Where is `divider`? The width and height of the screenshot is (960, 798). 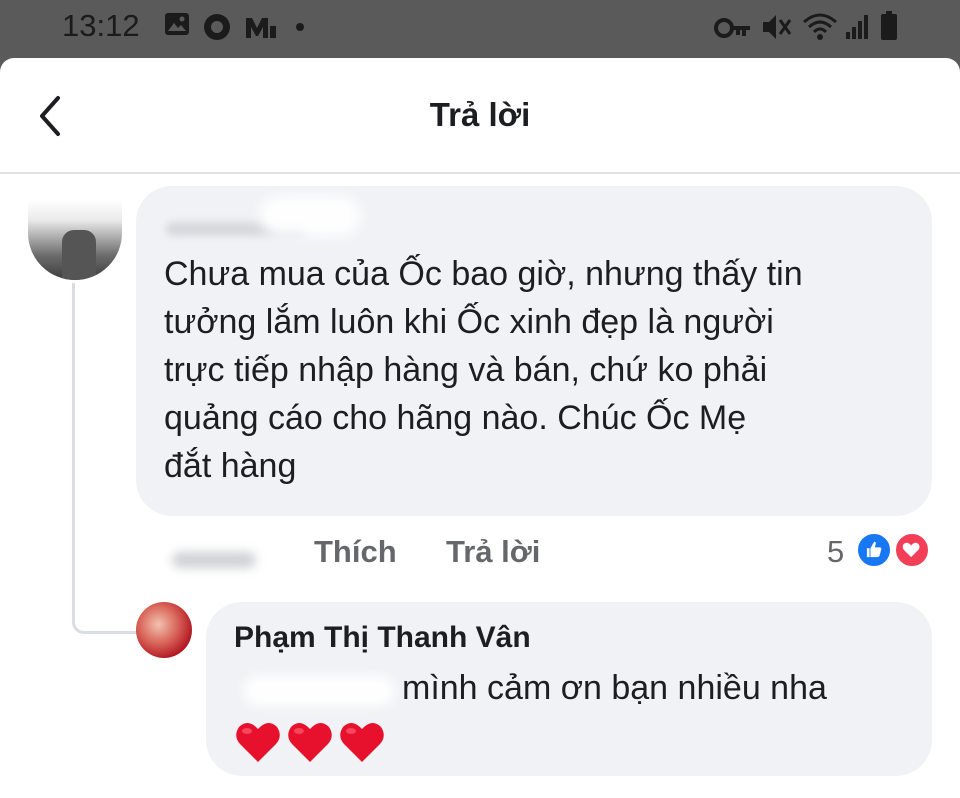
divider is located at coordinates (480, 173).